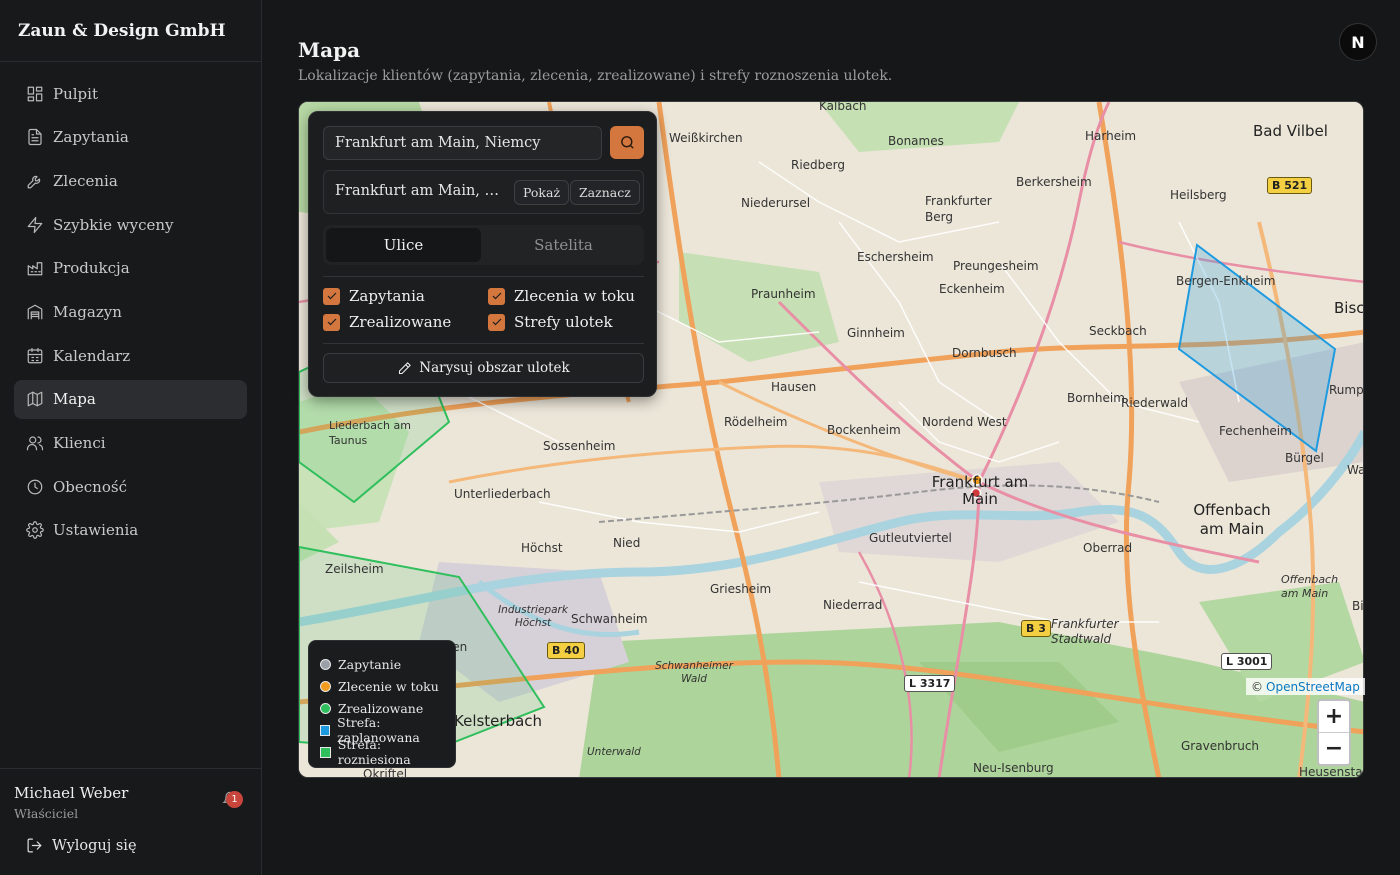  I want to click on filter-zrealizowane-checkbox: Zrealizowane, so click(387, 322).